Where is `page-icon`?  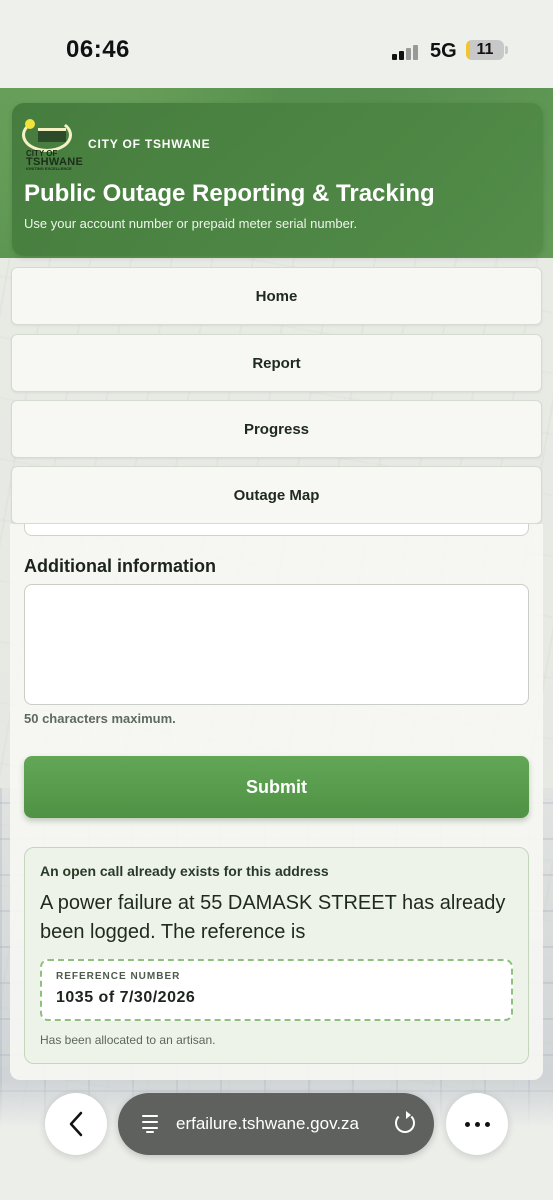
page-icon is located at coordinates (150, 1123).